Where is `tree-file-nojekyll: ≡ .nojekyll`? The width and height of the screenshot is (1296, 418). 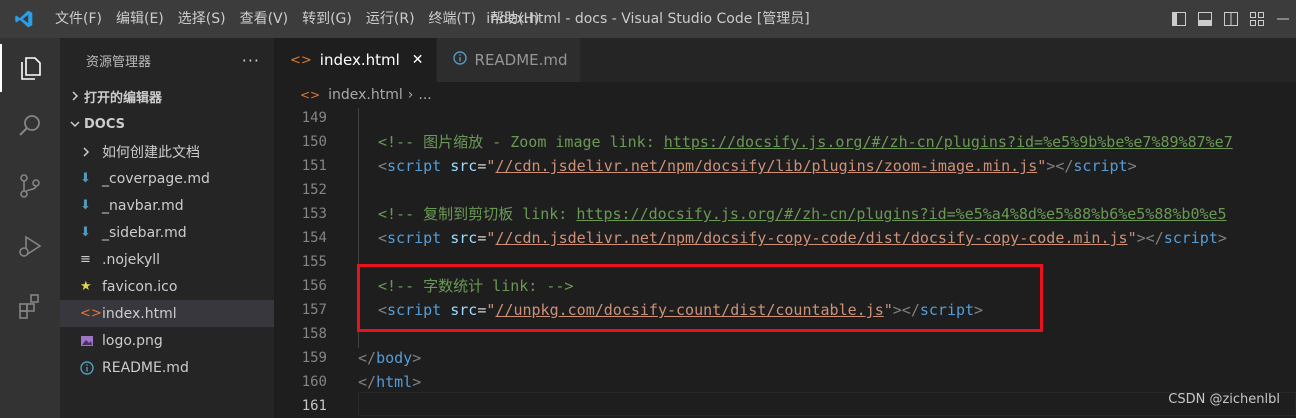 tree-file-nojekyll: ≡ .nojekyll is located at coordinates (167, 259).